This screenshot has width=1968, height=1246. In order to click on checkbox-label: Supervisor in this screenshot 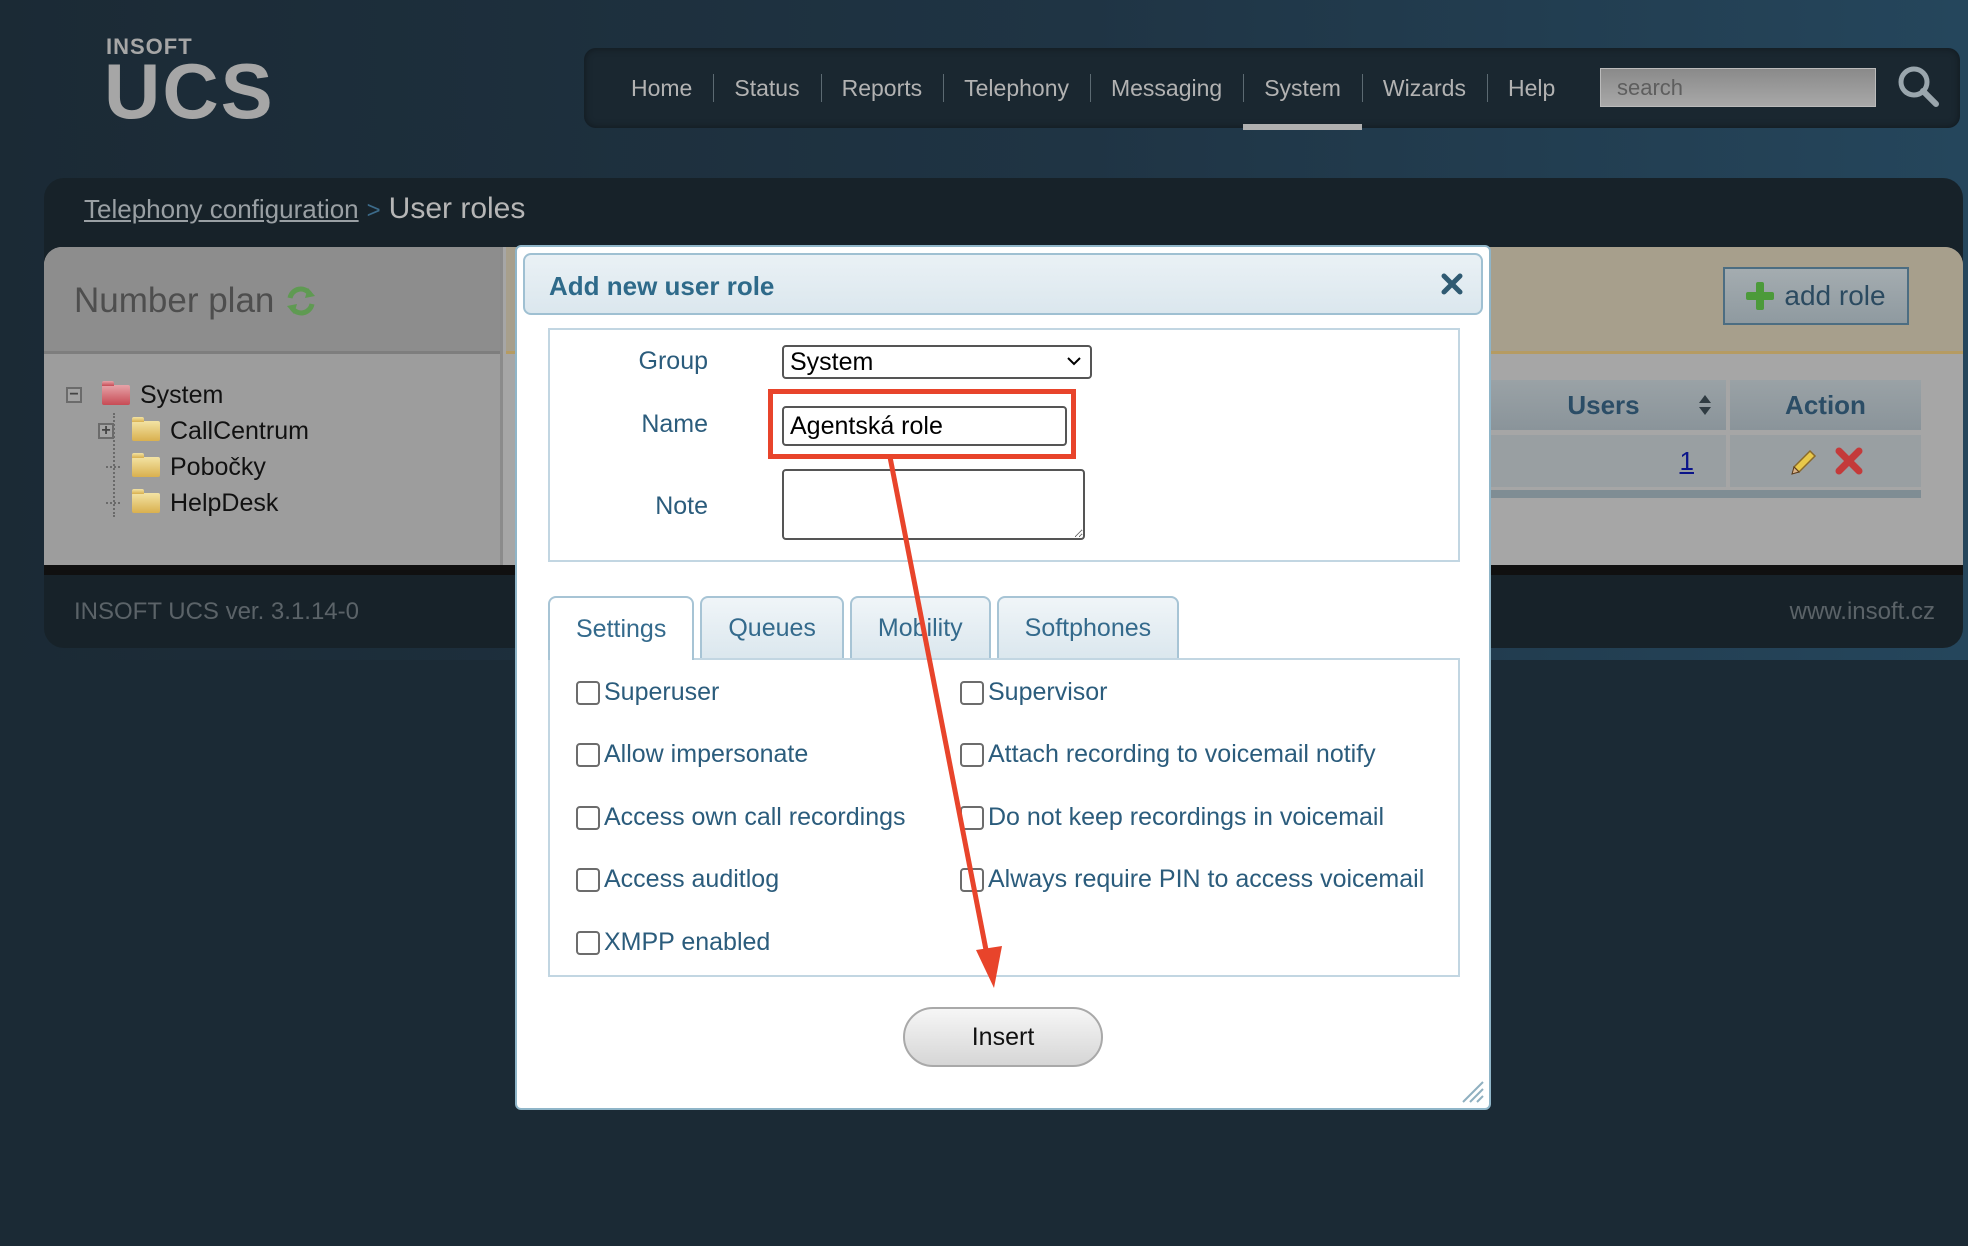, I will do `click(1048, 692)`.